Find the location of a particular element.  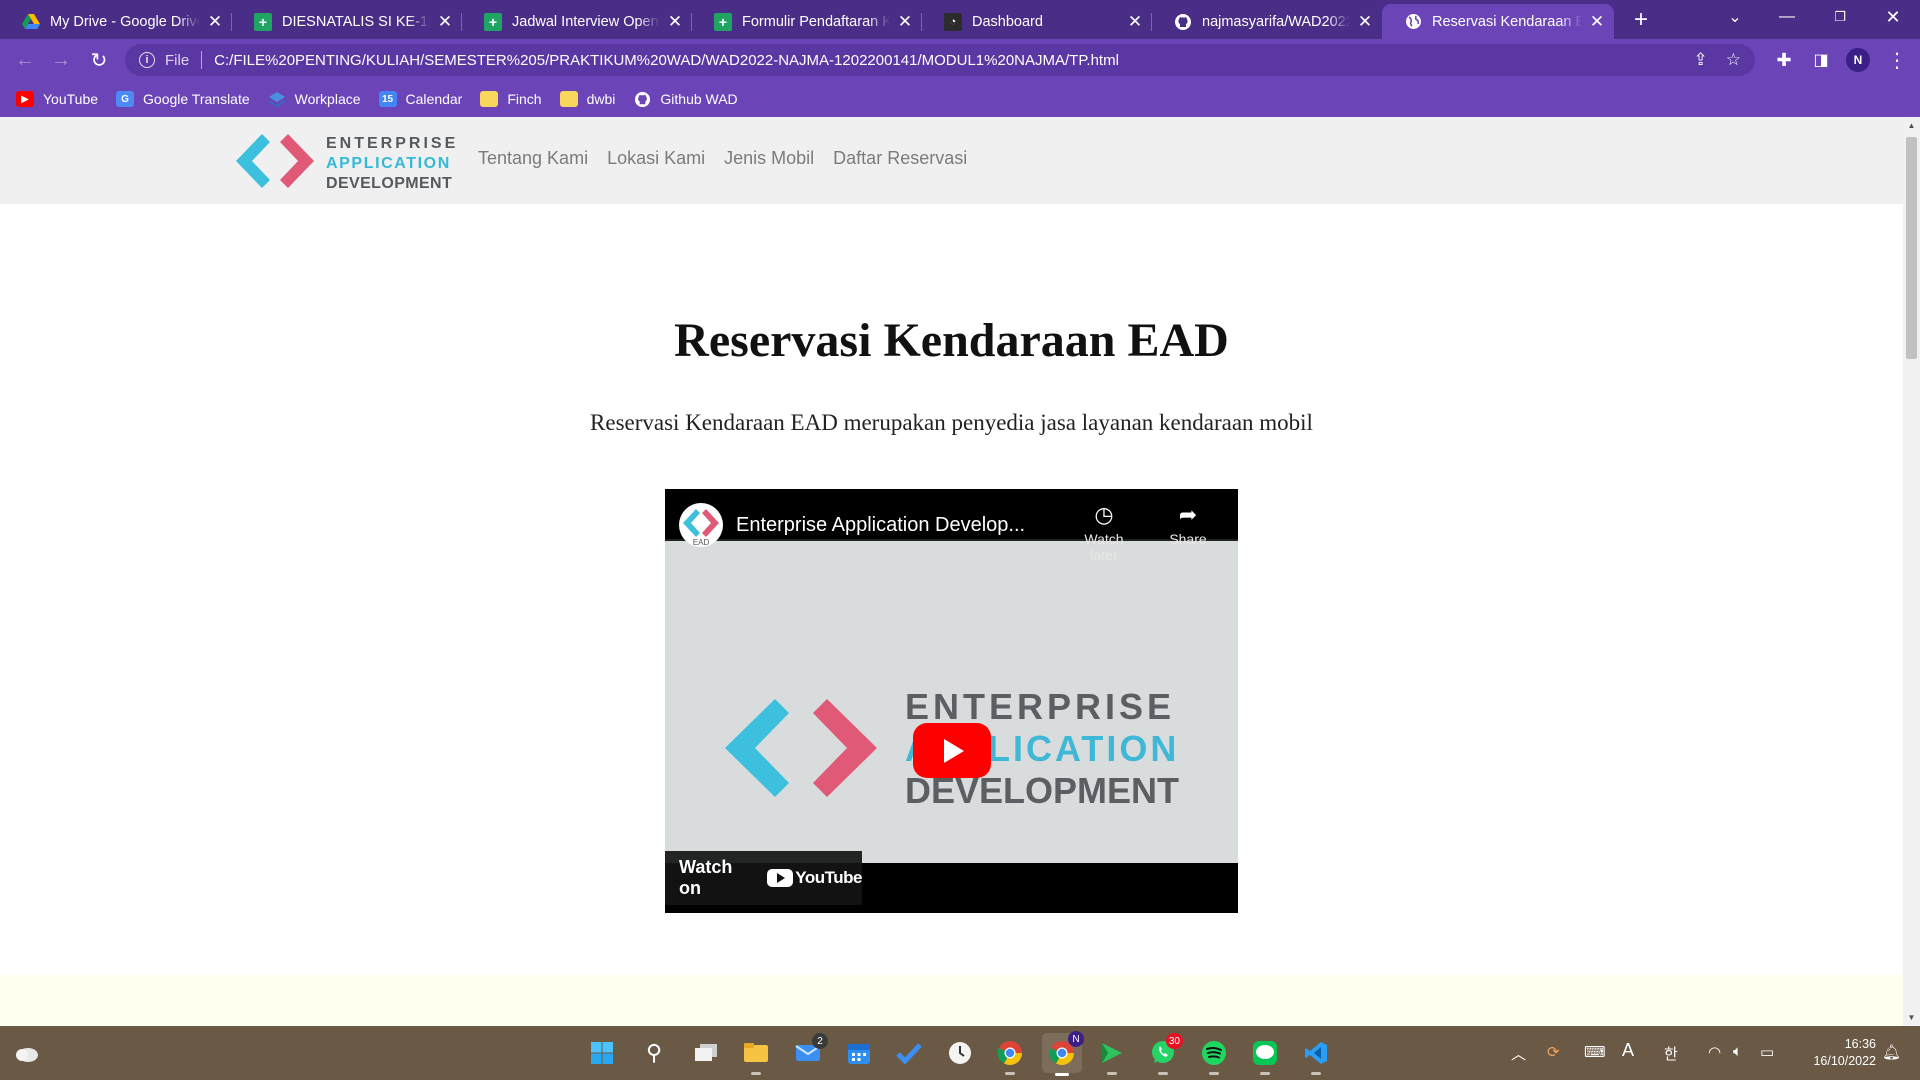

notification-bell-icon: 🔔︎ is located at coordinates (1891, 1052).